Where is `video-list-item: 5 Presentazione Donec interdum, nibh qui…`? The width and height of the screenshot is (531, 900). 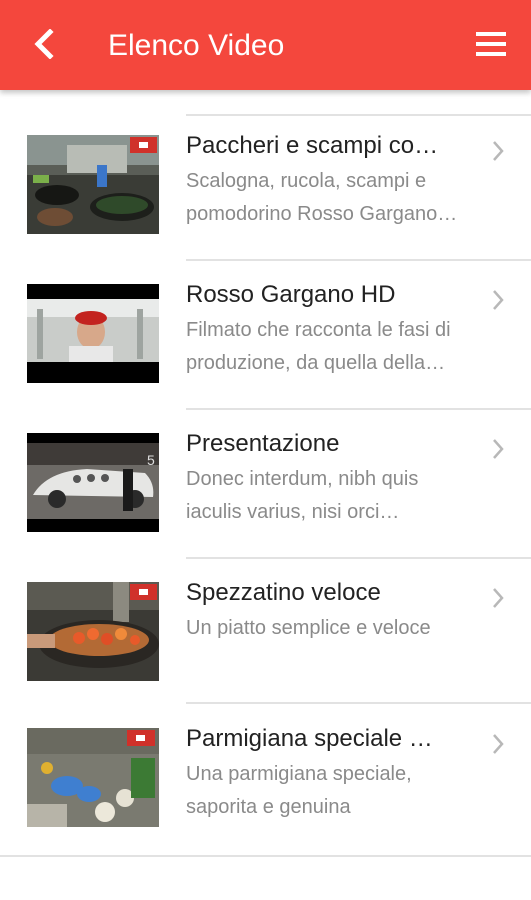 video-list-item: 5 Presentazione Donec interdum, nibh qui… is located at coordinates (265, 490).